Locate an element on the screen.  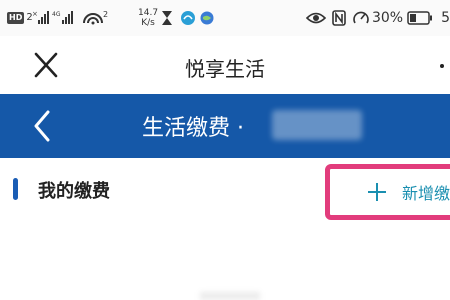
status-right: 30% 5 is located at coordinates (377, 18).